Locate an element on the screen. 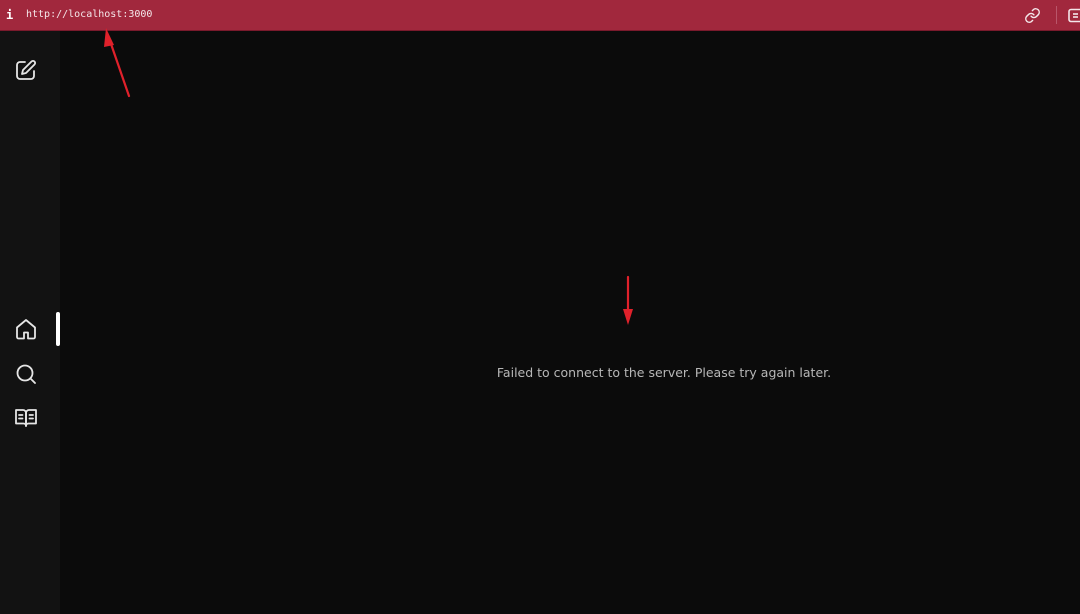 Image resolution: width=1080 pixels, height=614 pixels. book-icon is located at coordinates (26, 418).